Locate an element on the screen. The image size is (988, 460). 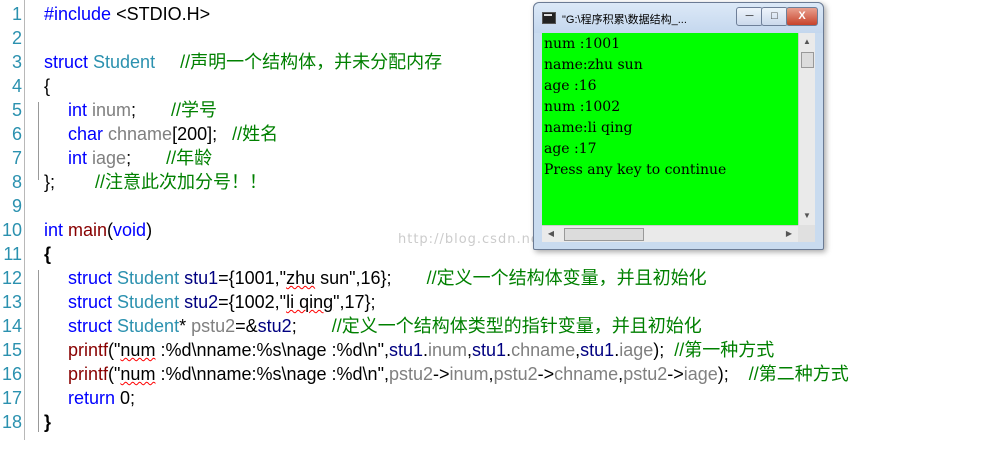
return-value: 0; is located at coordinates (125, 398).